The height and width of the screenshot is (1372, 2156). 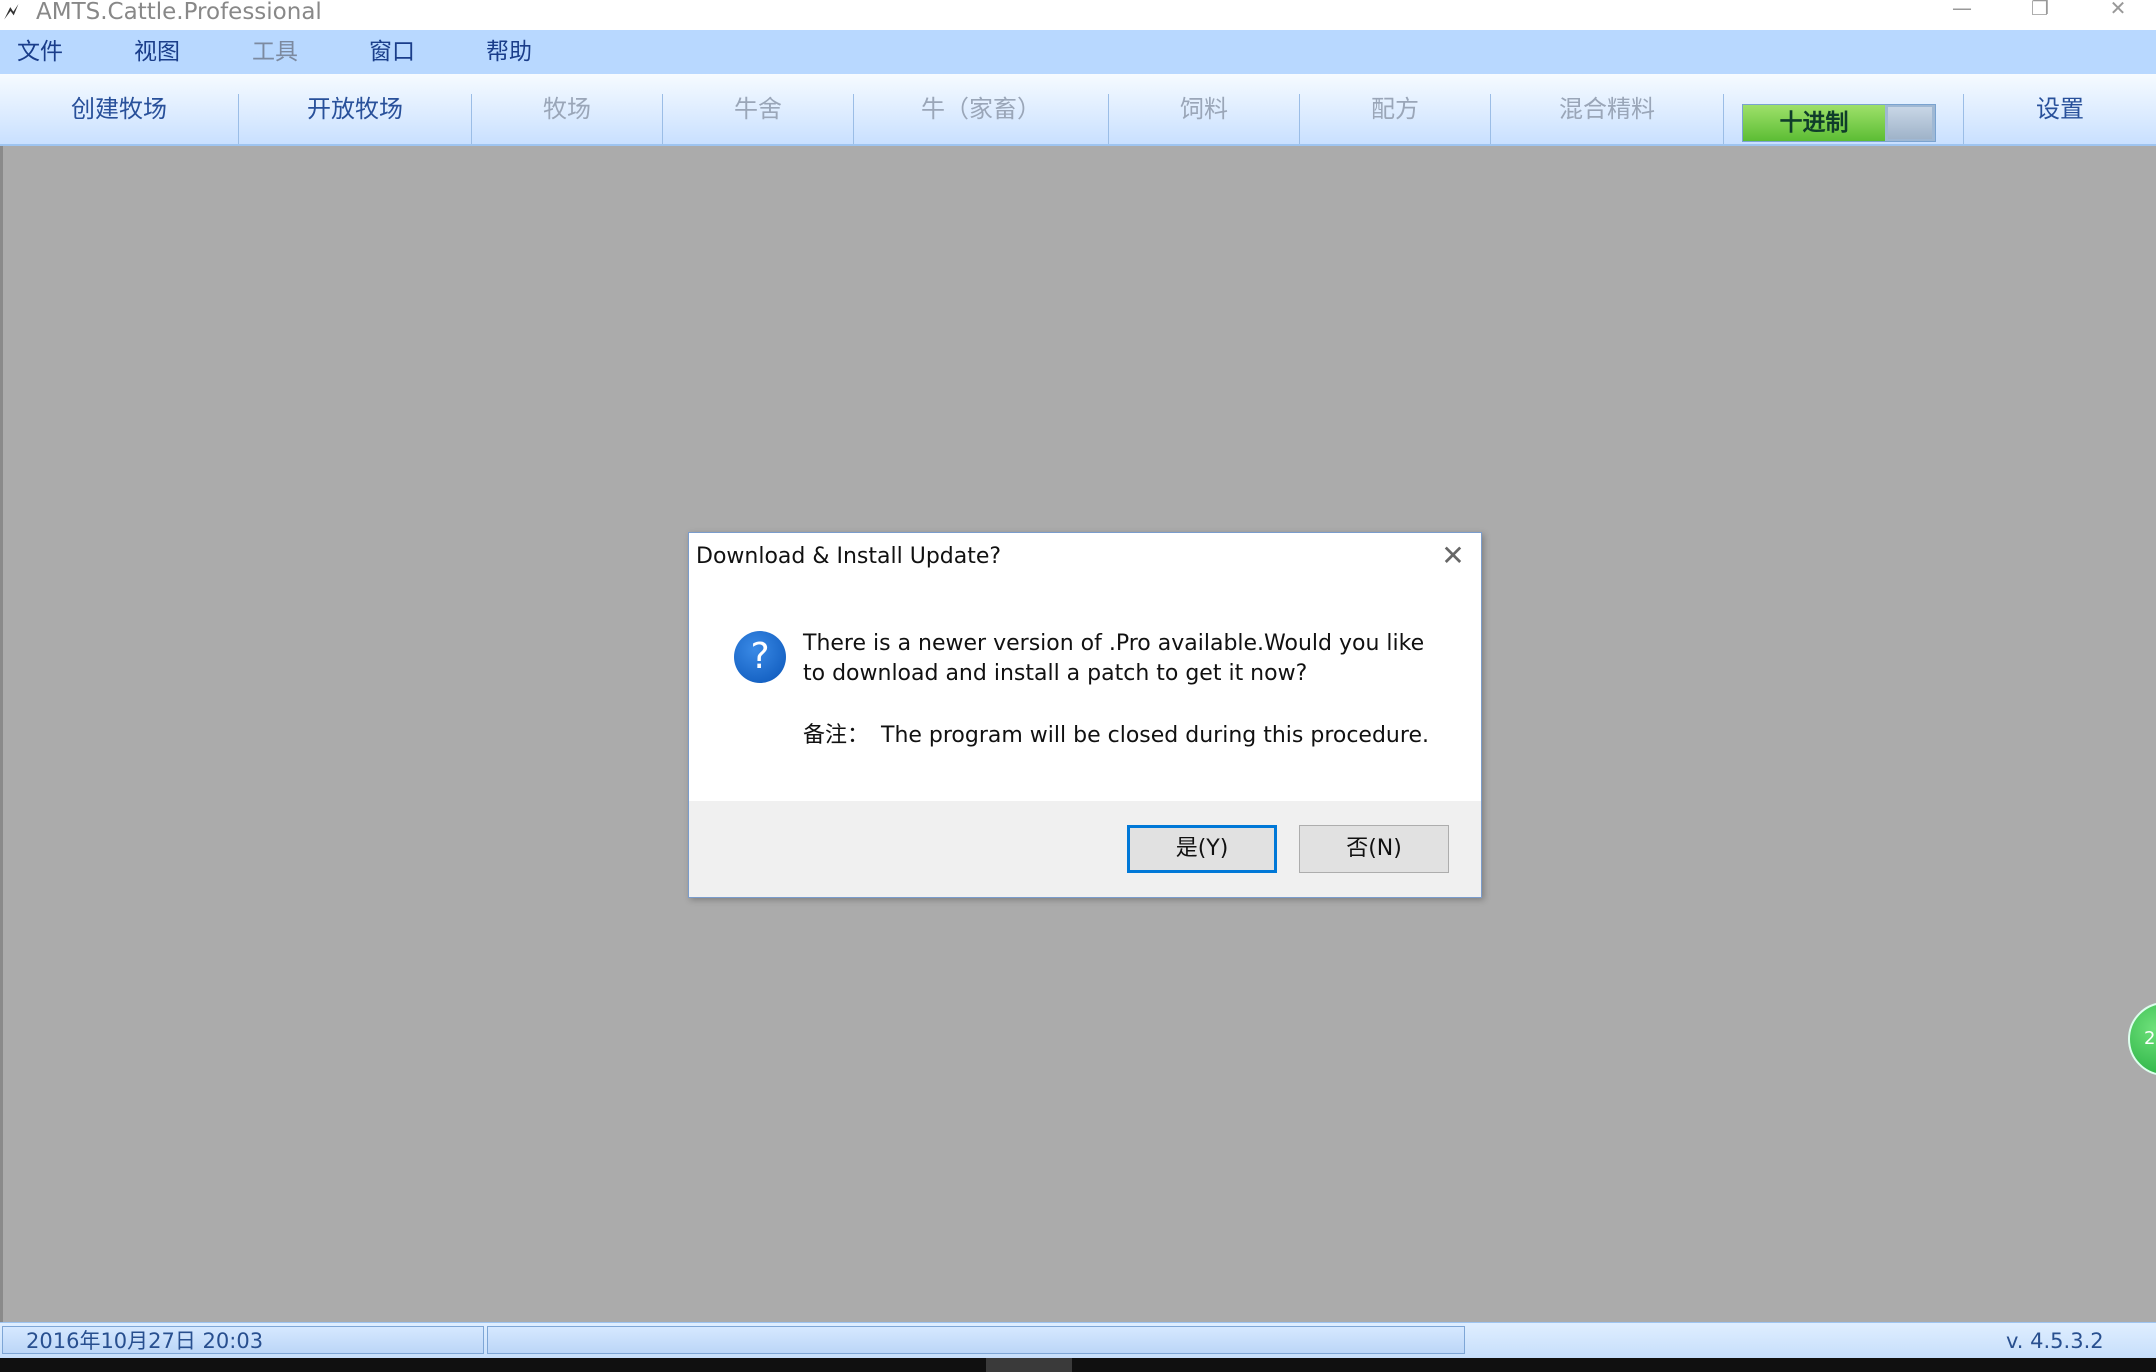 I want to click on status-date-time: 2016年10月27日 20:03, so click(x=145, y=1341).